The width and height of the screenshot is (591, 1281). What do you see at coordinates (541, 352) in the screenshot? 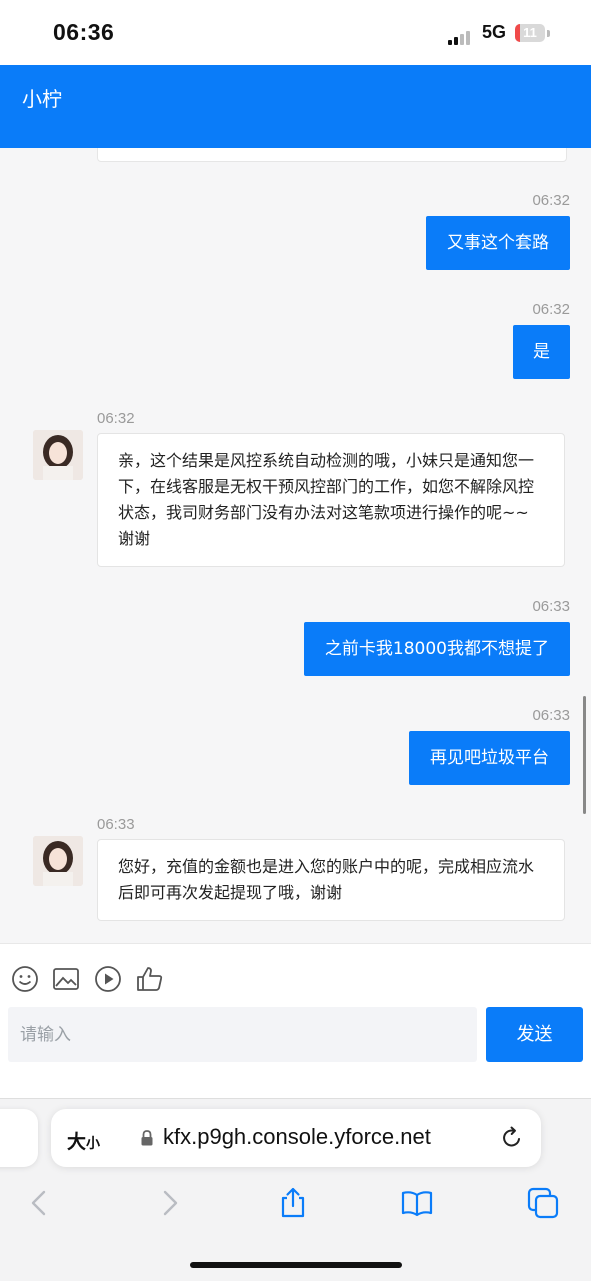
I see `outgoing-message: 是` at bounding box center [541, 352].